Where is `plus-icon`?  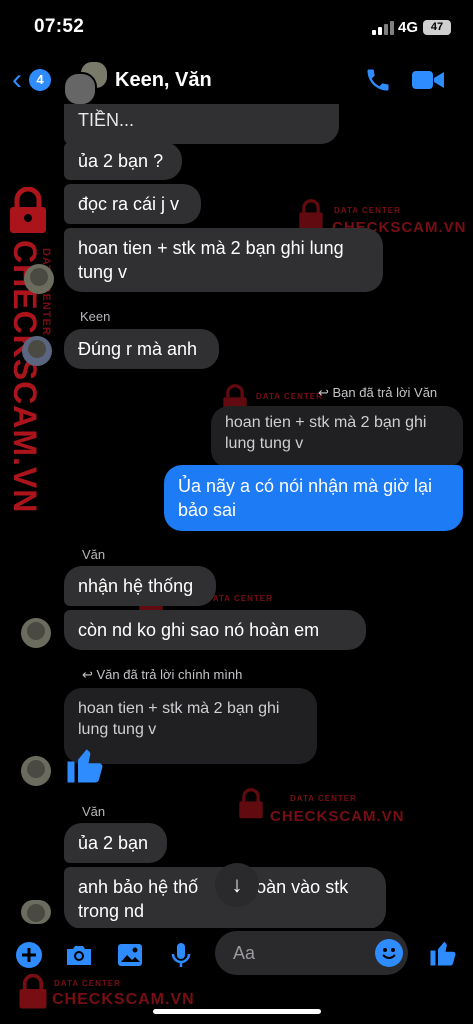
plus-icon is located at coordinates (29, 955).